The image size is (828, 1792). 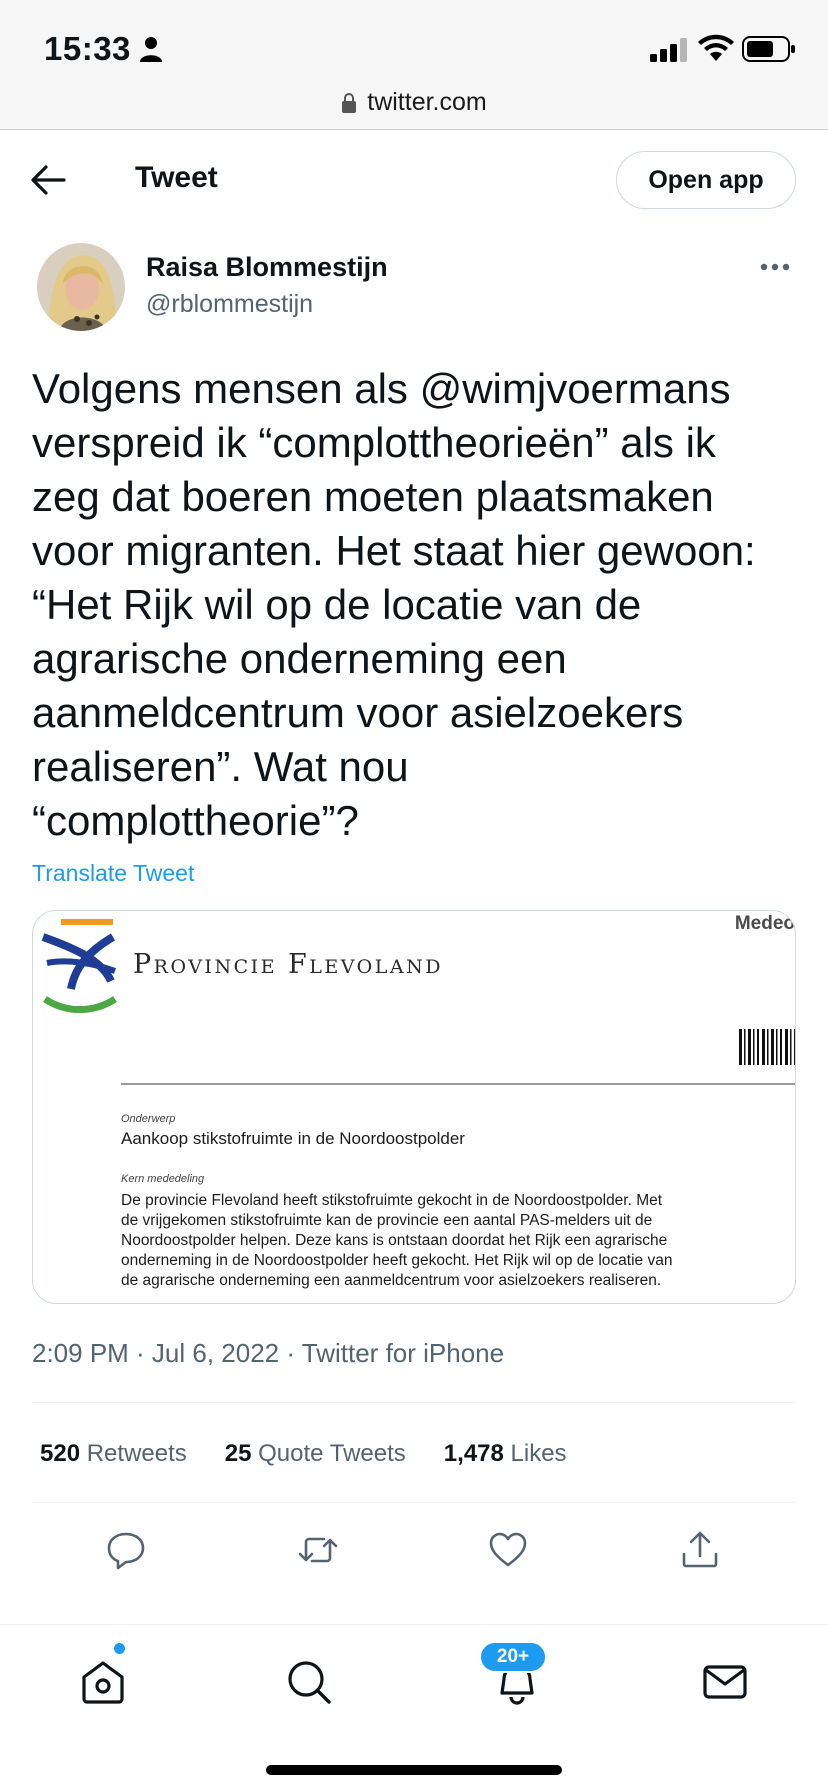 I want to click on likes-label: Likes, so click(x=538, y=1453).